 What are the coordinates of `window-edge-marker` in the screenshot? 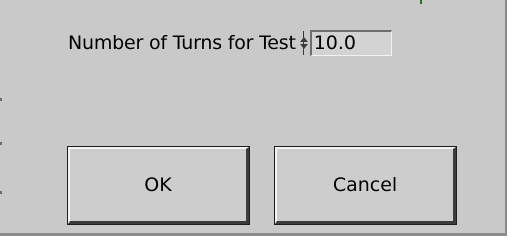 It's located at (421, 2).